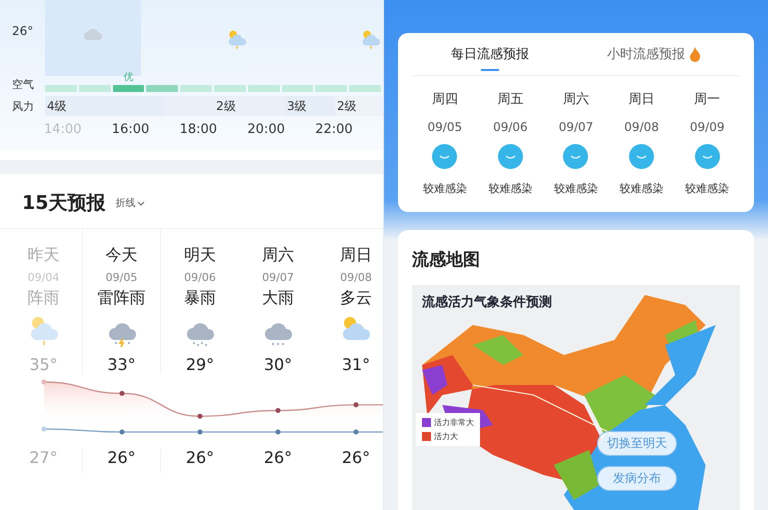 This screenshot has height=510, width=768. Describe the element at coordinates (131, 129) in the screenshot. I see `hour-time: 16:00` at that location.